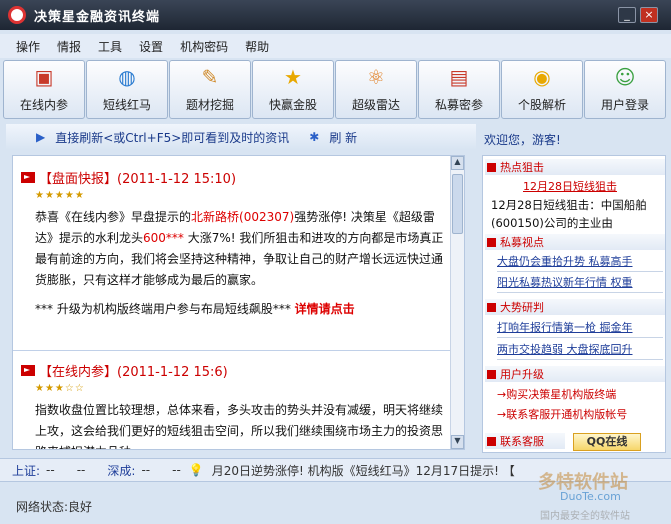 The width and height of the screenshot is (671, 524). Describe the element at coordinates (457, 442) in the screenshot. I see `scroll-down-icon: ▼` at that location.